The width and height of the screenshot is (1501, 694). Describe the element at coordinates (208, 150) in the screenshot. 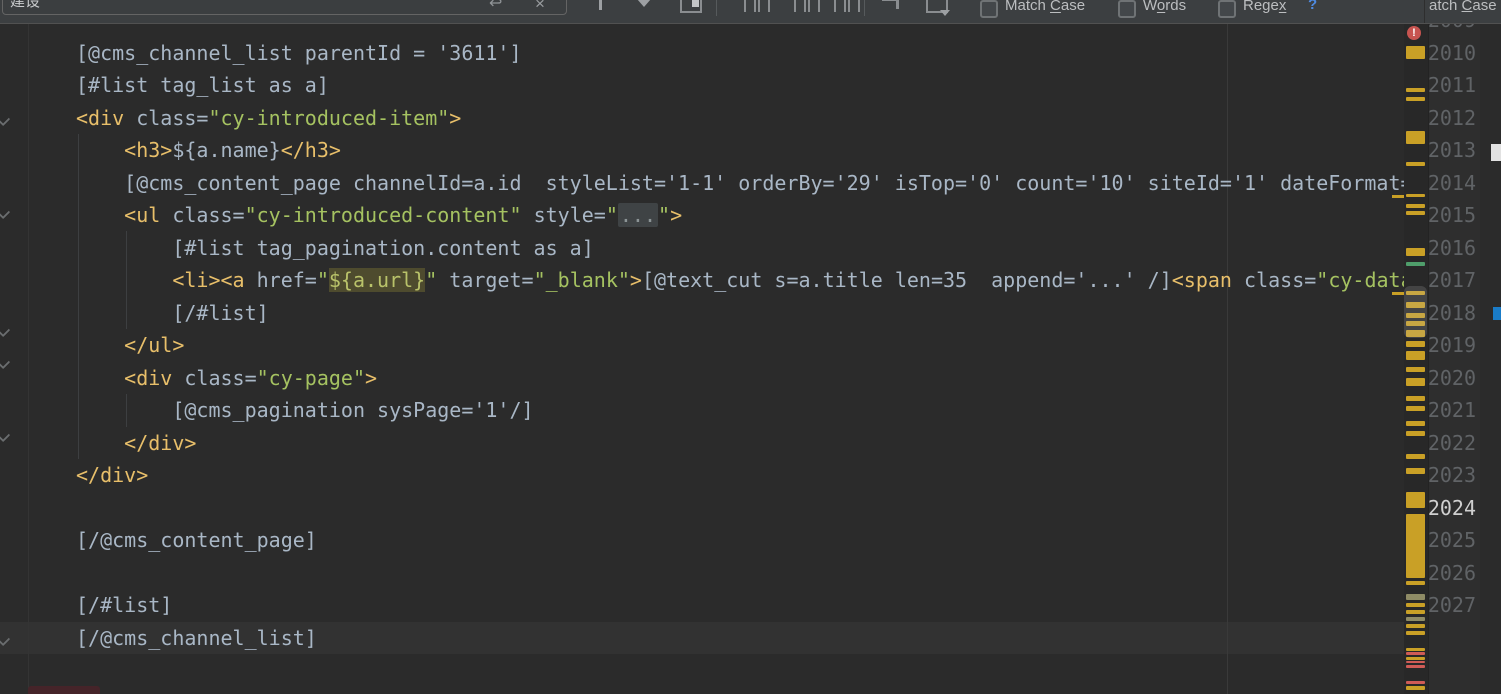

I see `code-line: <h3>${a.name}</h3>` at that location.